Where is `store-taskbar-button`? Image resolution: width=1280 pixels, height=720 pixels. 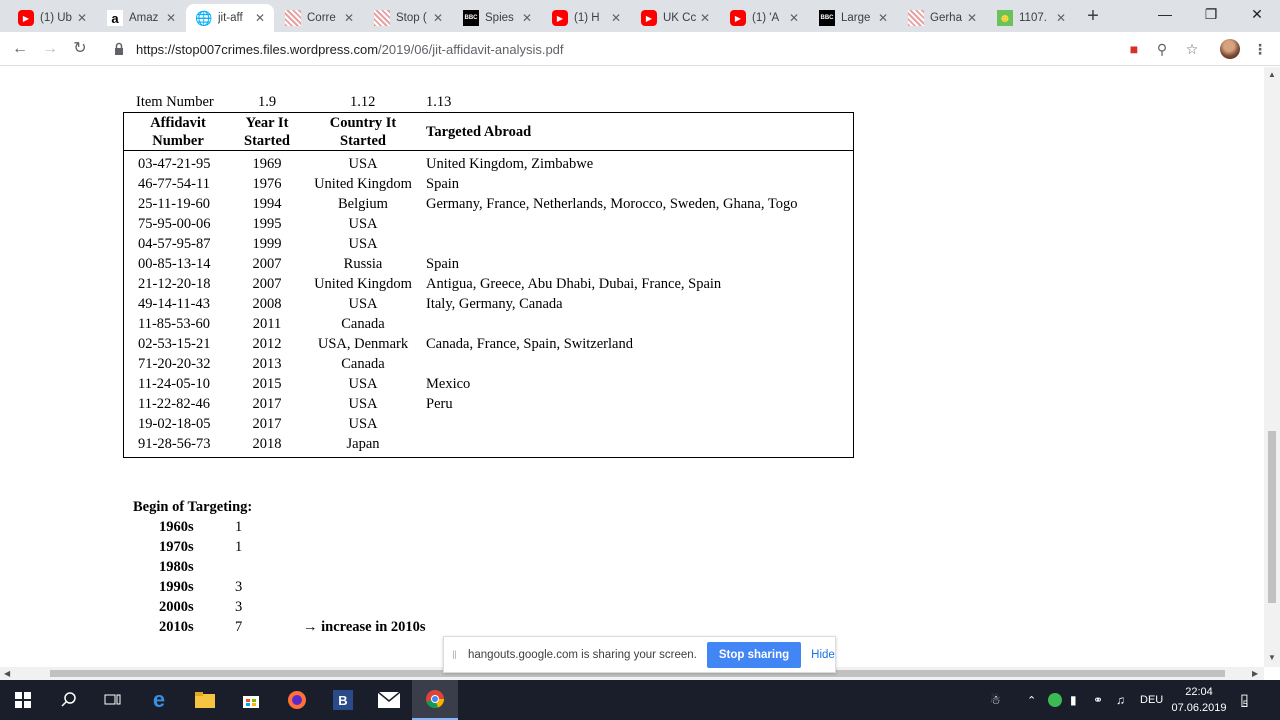
store-taskbar-button is located at coordinates (251, 700).